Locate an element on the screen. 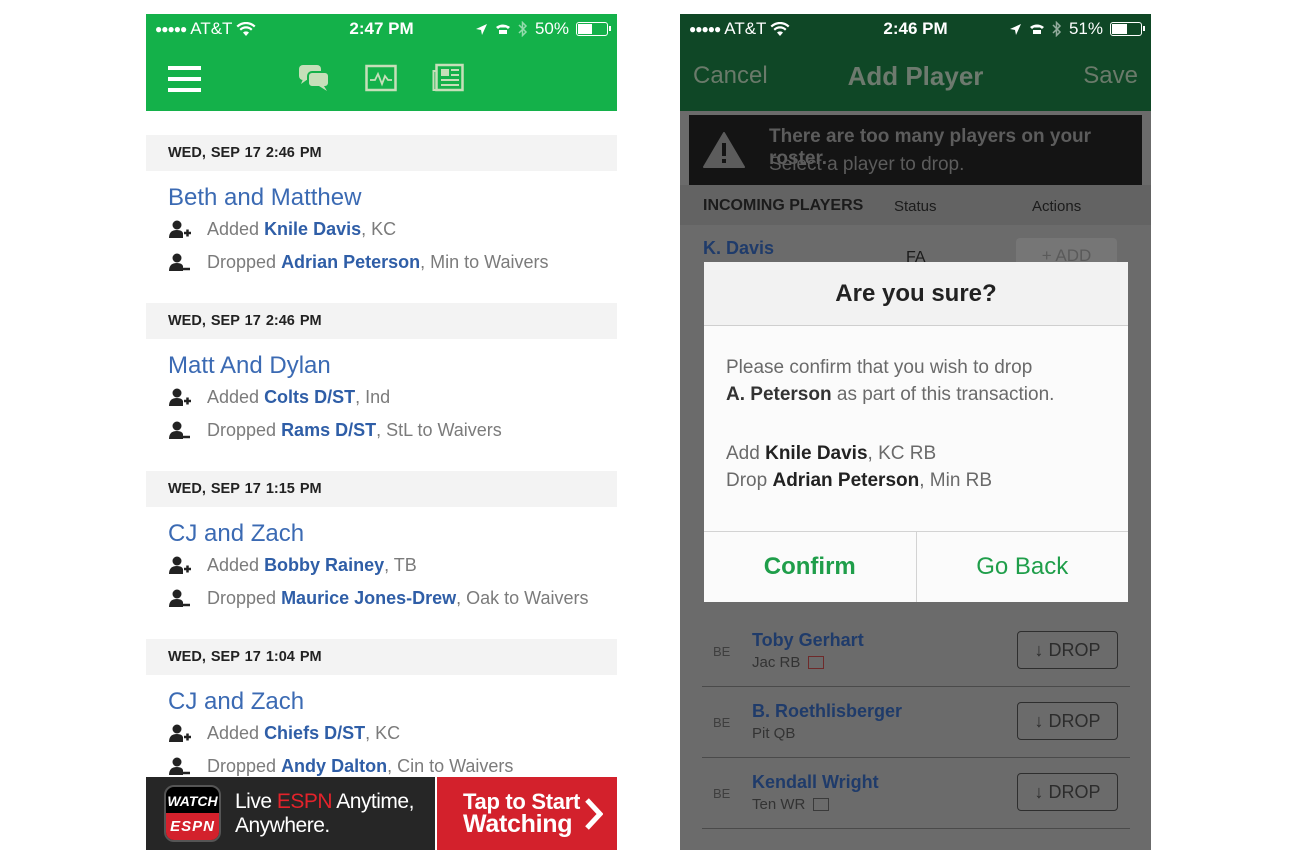 This screenshot has height=864, width=1296. date-header: WED, SEP 17 1:04 PM is located at coordinates (381, 657).